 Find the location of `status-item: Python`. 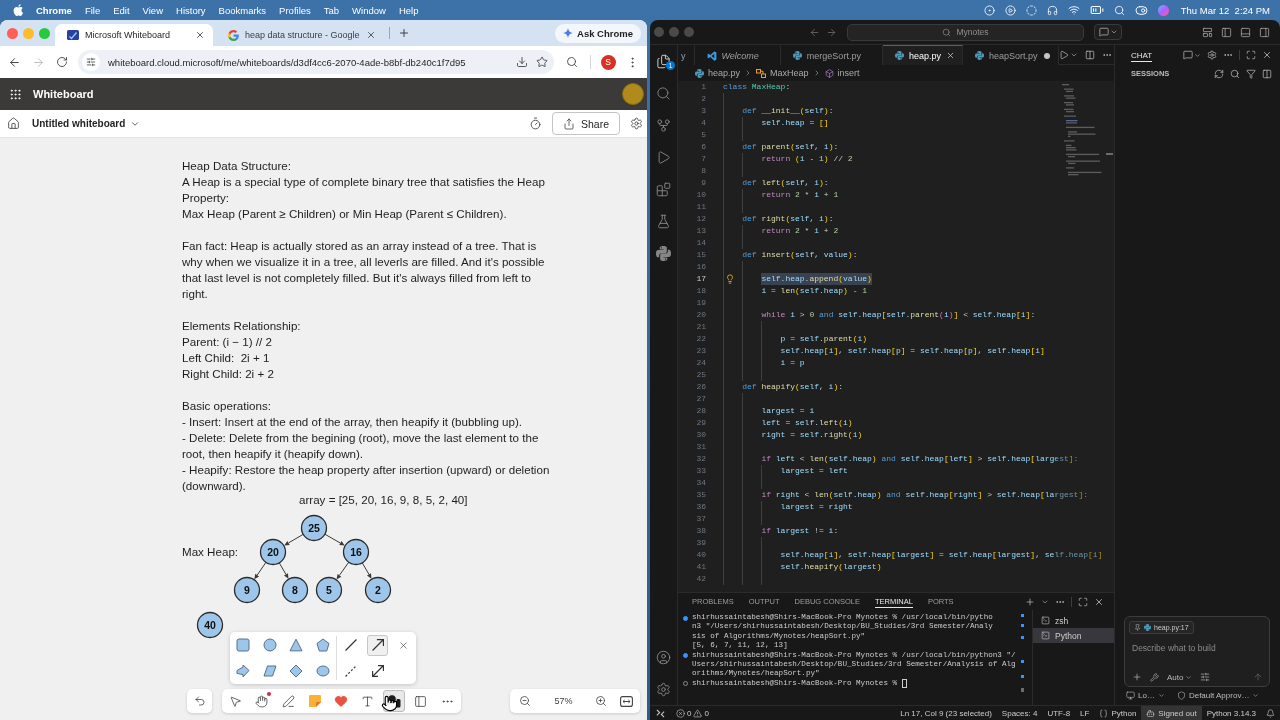

status-item: Python is located at coordinates (1118, 713).